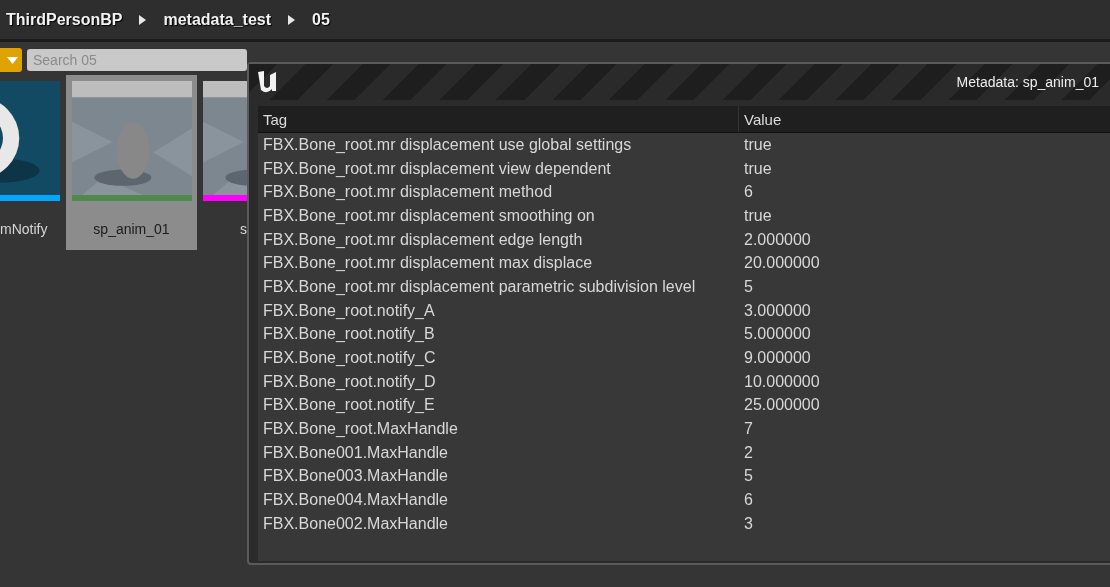 Image resolution: width=1110 pixels, height=587 pixels. I want to click on breadcrumb-link: ThirdPersonBP, so click(64, 19).